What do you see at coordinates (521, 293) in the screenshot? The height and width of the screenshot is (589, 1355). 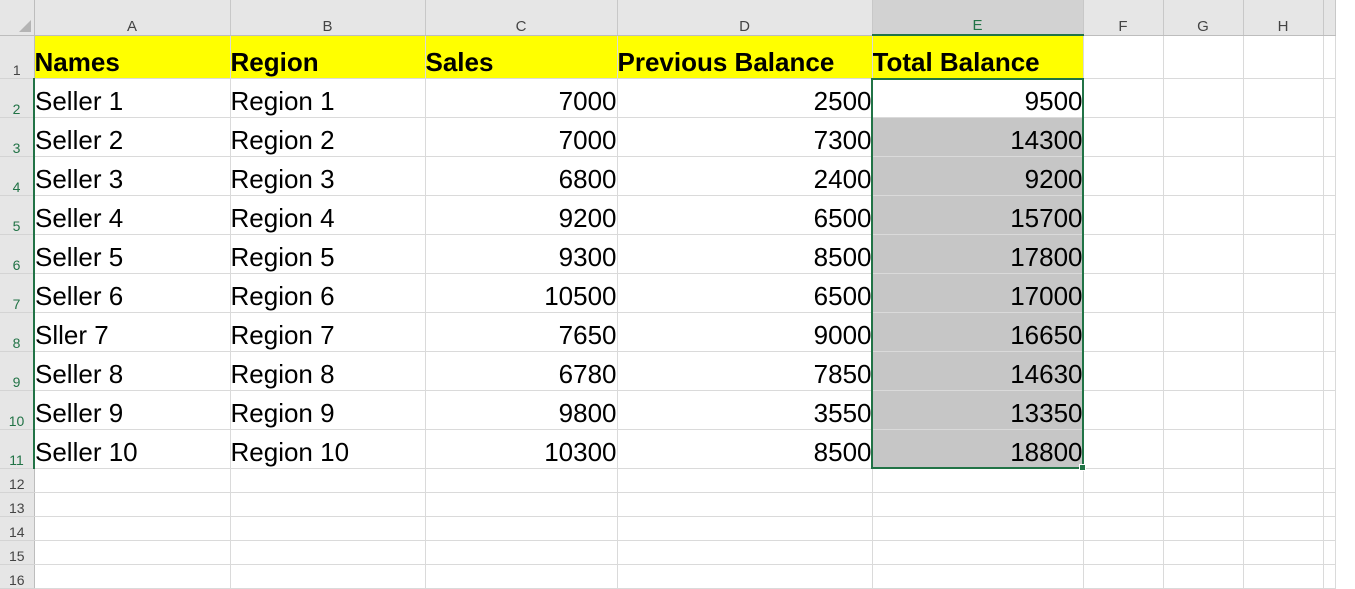 I see `sales-cell: 10500` at bounding box center [521, 293].